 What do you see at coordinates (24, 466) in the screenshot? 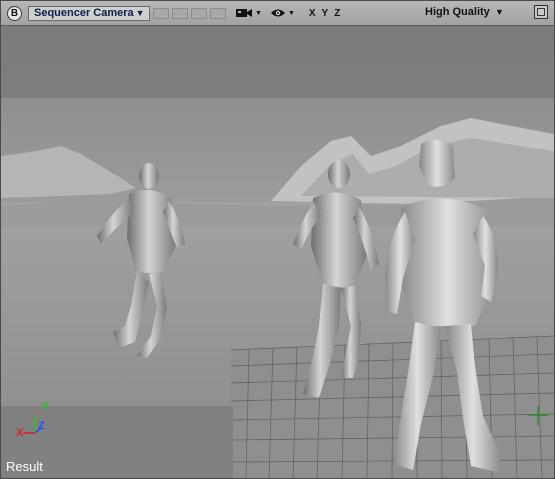
I see `result-label: Result` at bounding box center [24, 466].